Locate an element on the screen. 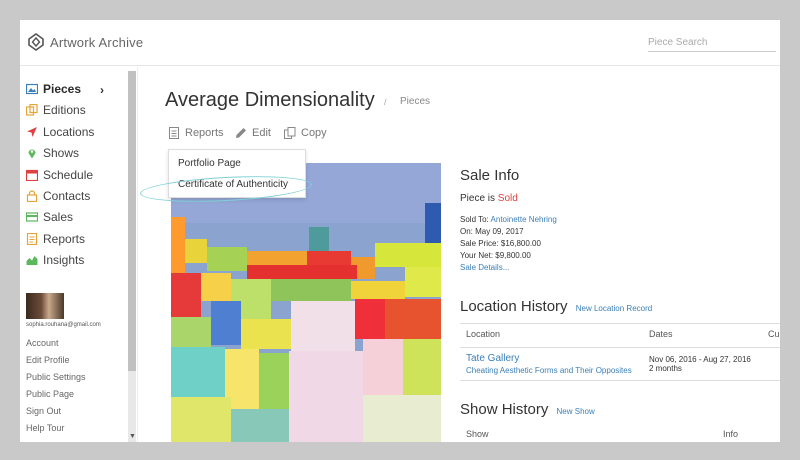 The width and height of the screenshot is (800, 460). map-pin-icon is located at coordinates (32, 154).